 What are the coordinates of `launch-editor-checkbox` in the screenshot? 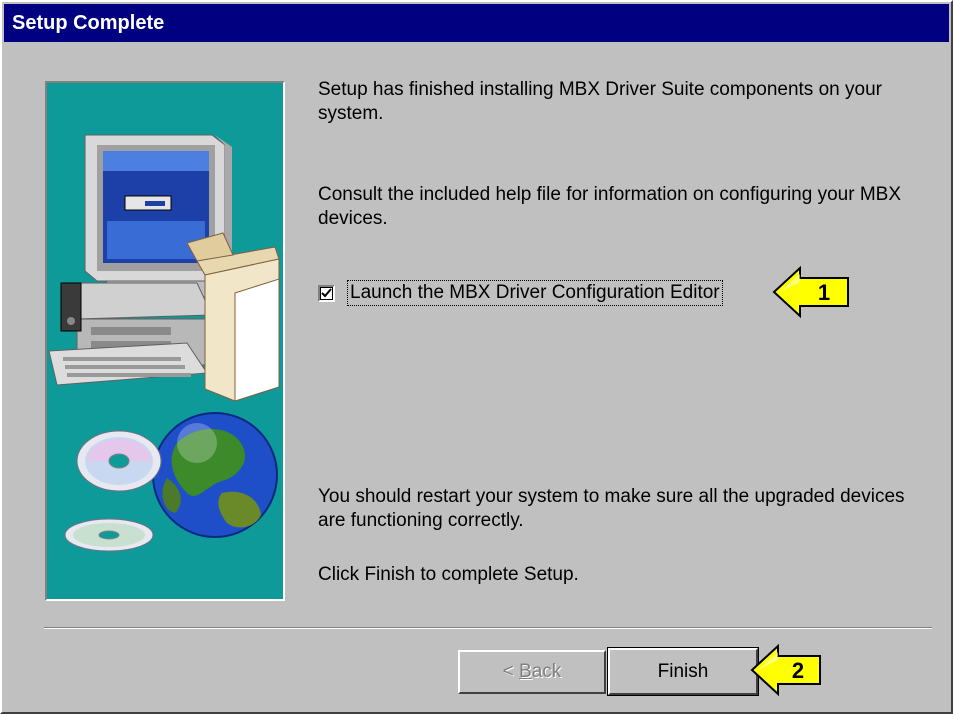 It's located at (326, 293).